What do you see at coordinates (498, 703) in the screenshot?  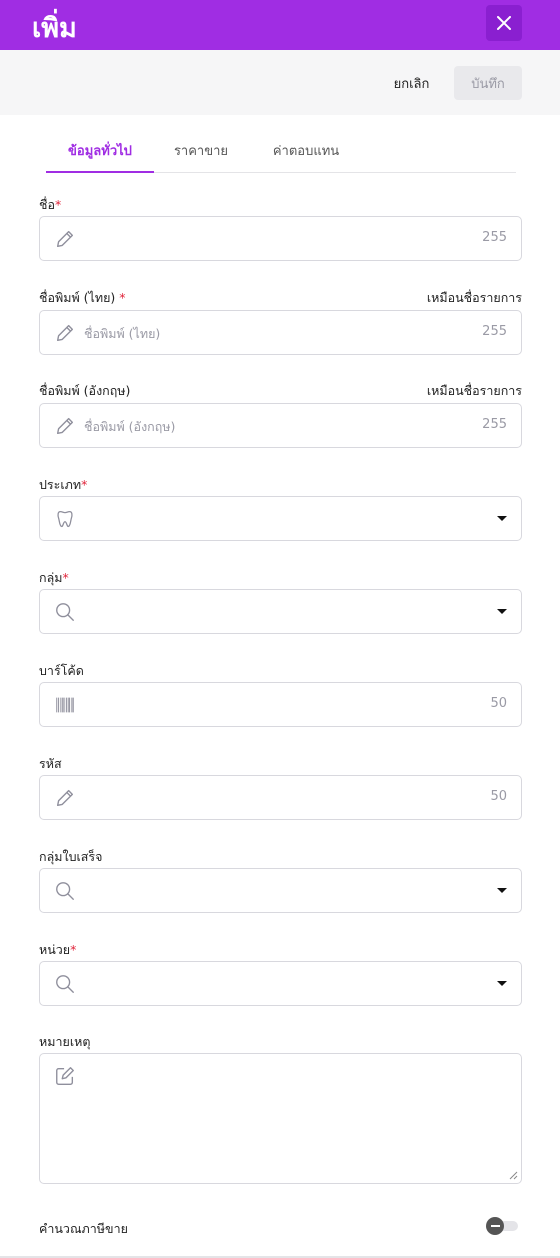 I see `barcode-char-limit: 50` at bounding box center [498, 703].